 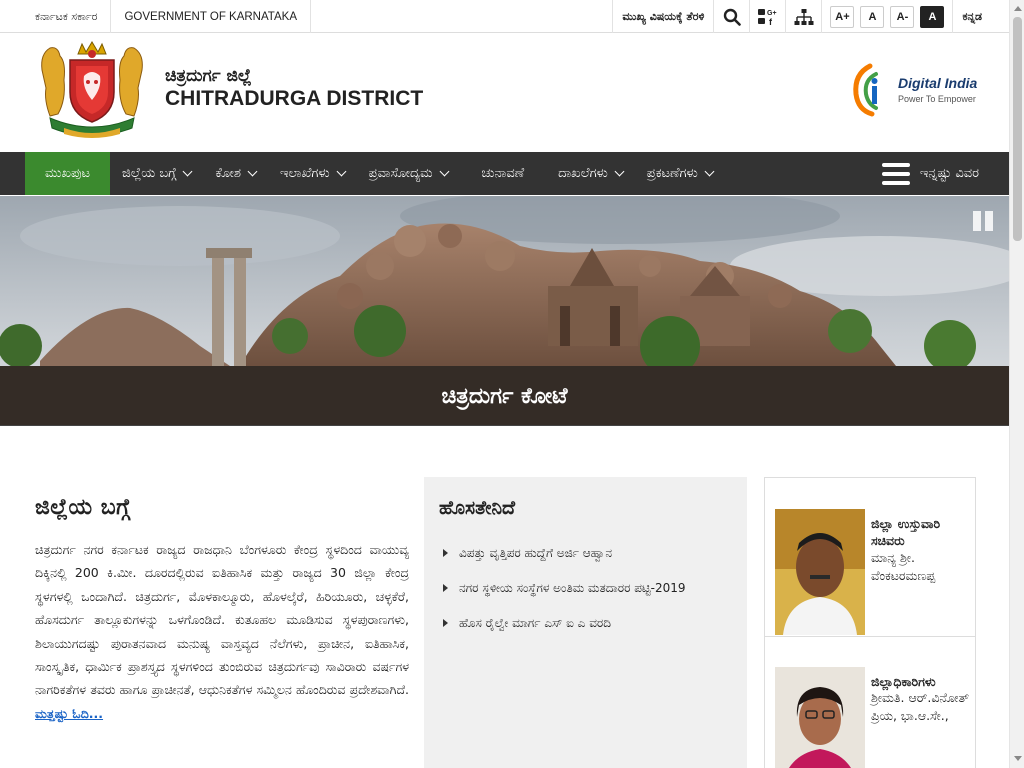 What do you see at coordinates (906, 532) in the screenshot?
I see `official-role: ಜಿಲ್ಲಾ ಉಸ್ತುವಾರಿ ಸಚಿವರು` at bounding box center [906, 532].